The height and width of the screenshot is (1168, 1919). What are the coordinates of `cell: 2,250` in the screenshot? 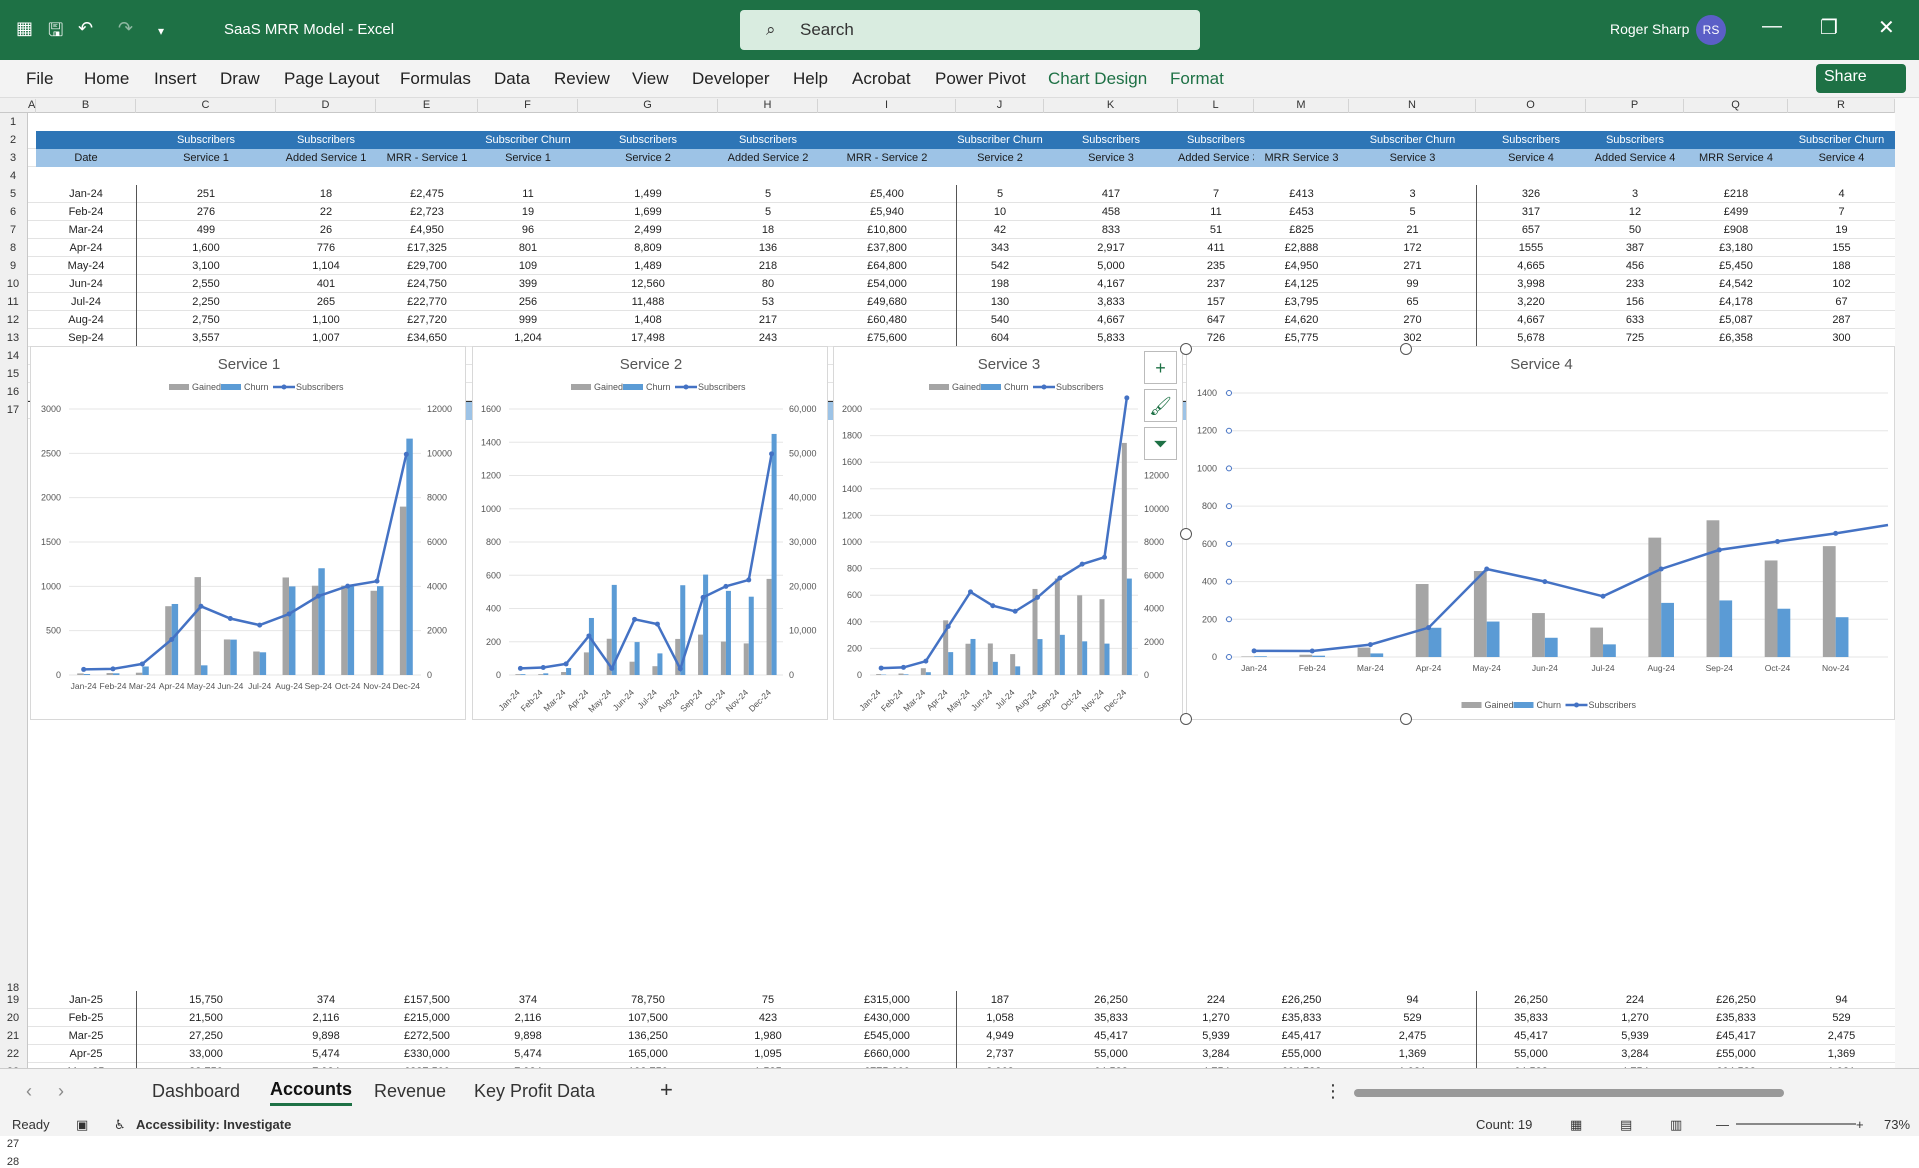 It's located at (206, 302).